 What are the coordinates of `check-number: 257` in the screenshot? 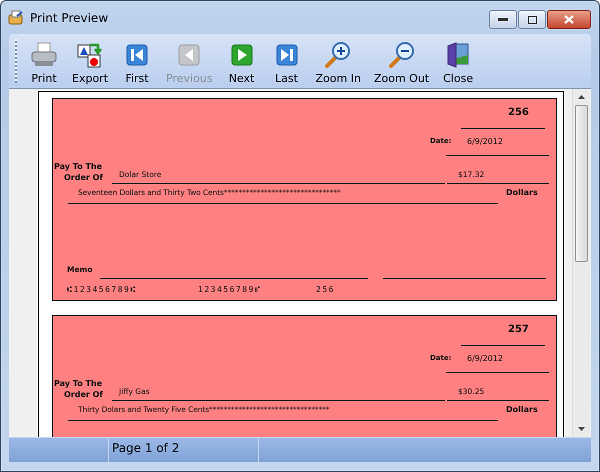 It's located at (518, 329).